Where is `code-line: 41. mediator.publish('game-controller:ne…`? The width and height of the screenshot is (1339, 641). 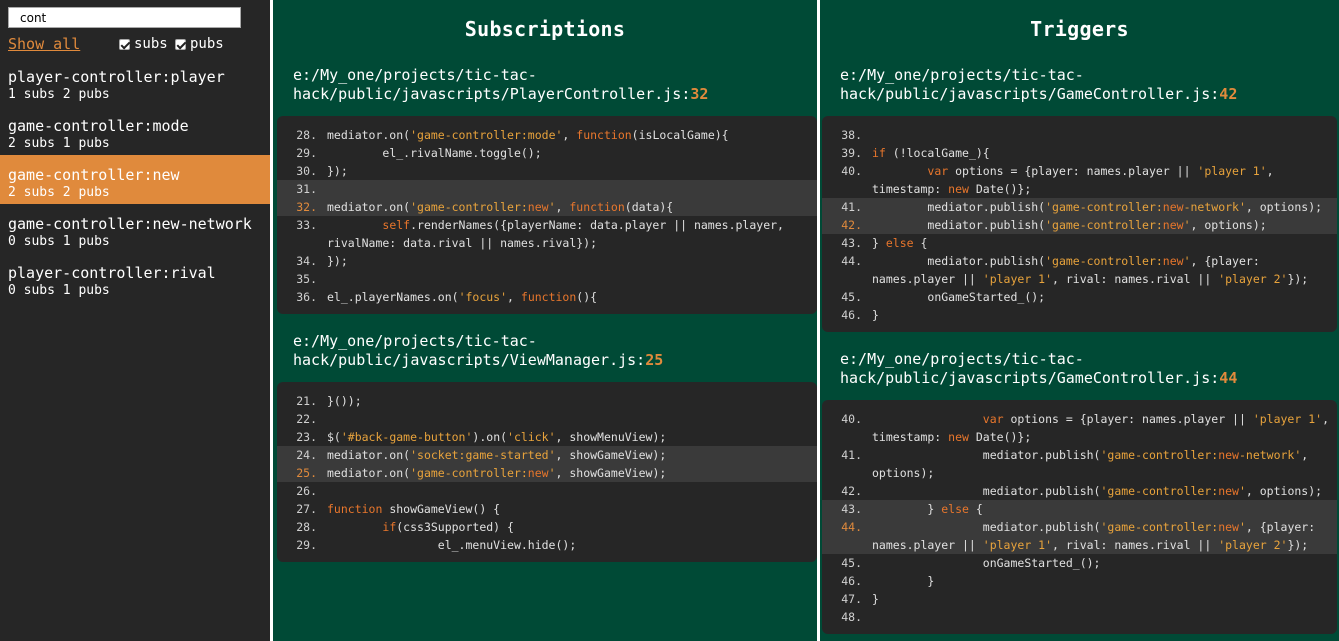
code-line: 41. mediator.publish('game-controller:ne… is located at coordinates (1079, 207).